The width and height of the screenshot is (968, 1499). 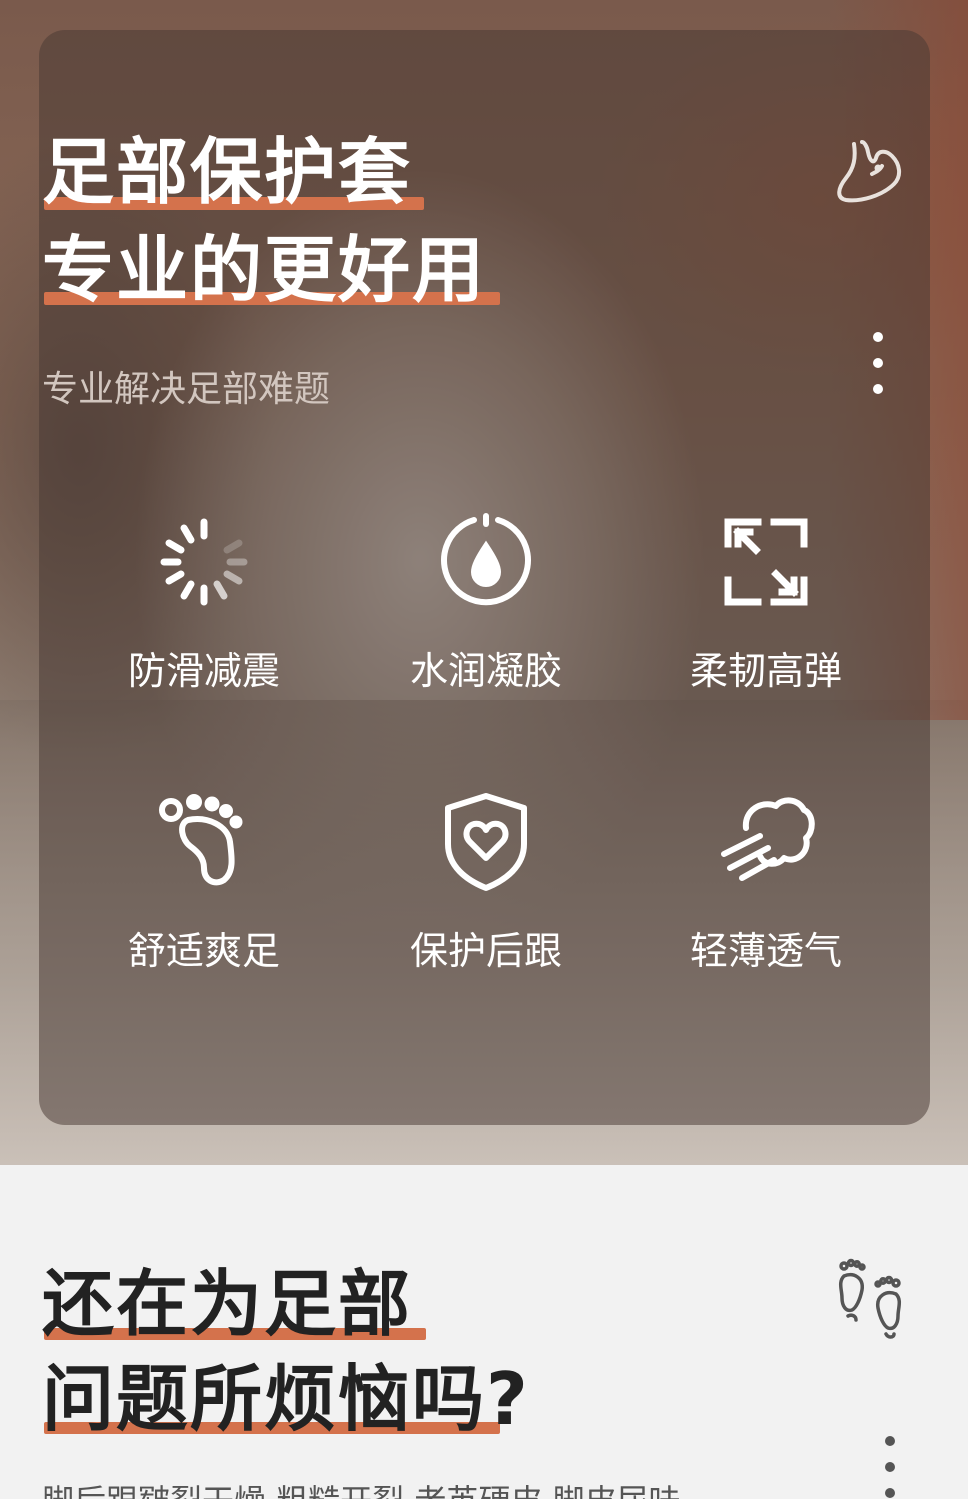 What do you see at coordinates (203, 951) in the screenshot?
I see `feature-label: 舒适爽足` at bounding box center [203, 951].